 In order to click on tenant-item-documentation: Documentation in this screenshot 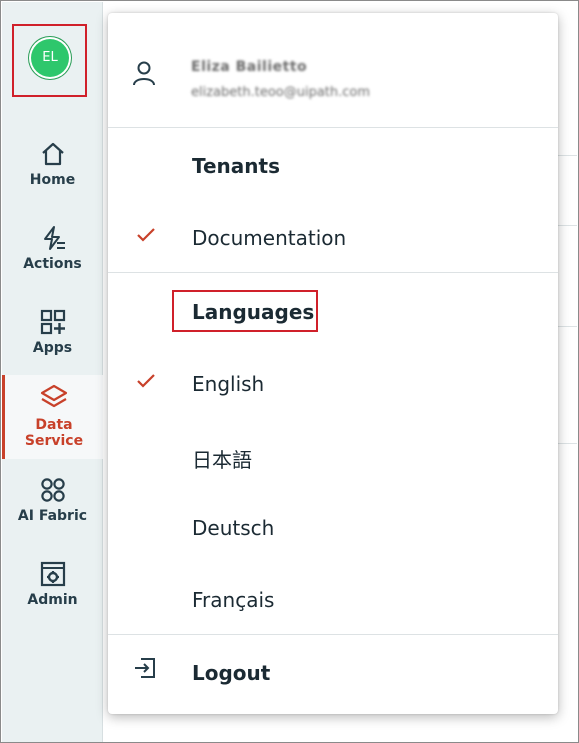, I will do `click(333, 237)`.